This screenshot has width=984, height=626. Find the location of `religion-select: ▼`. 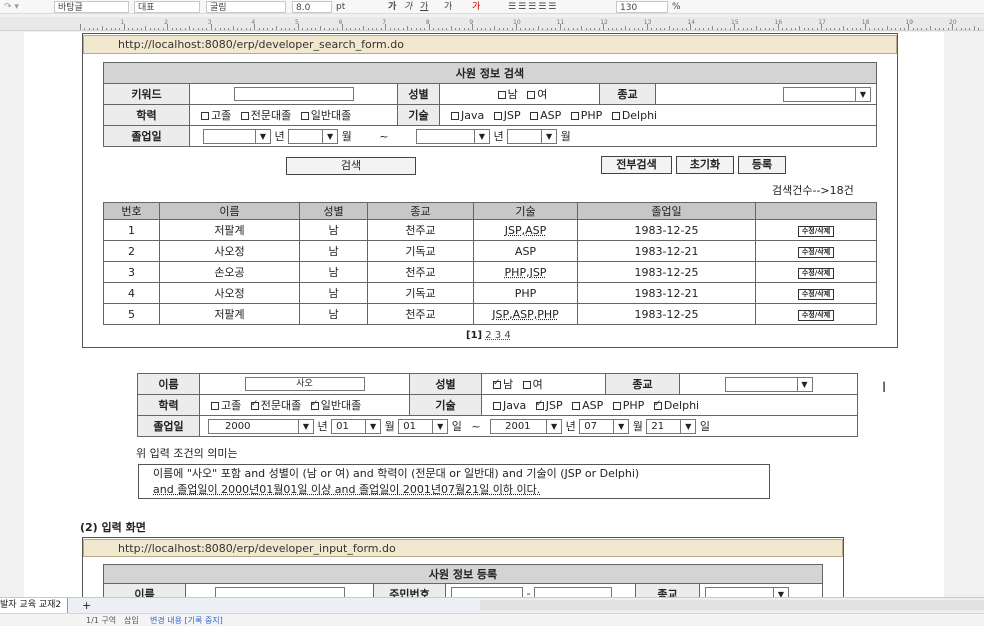

religion-select: ▼ is located at coordinates (827, 94).